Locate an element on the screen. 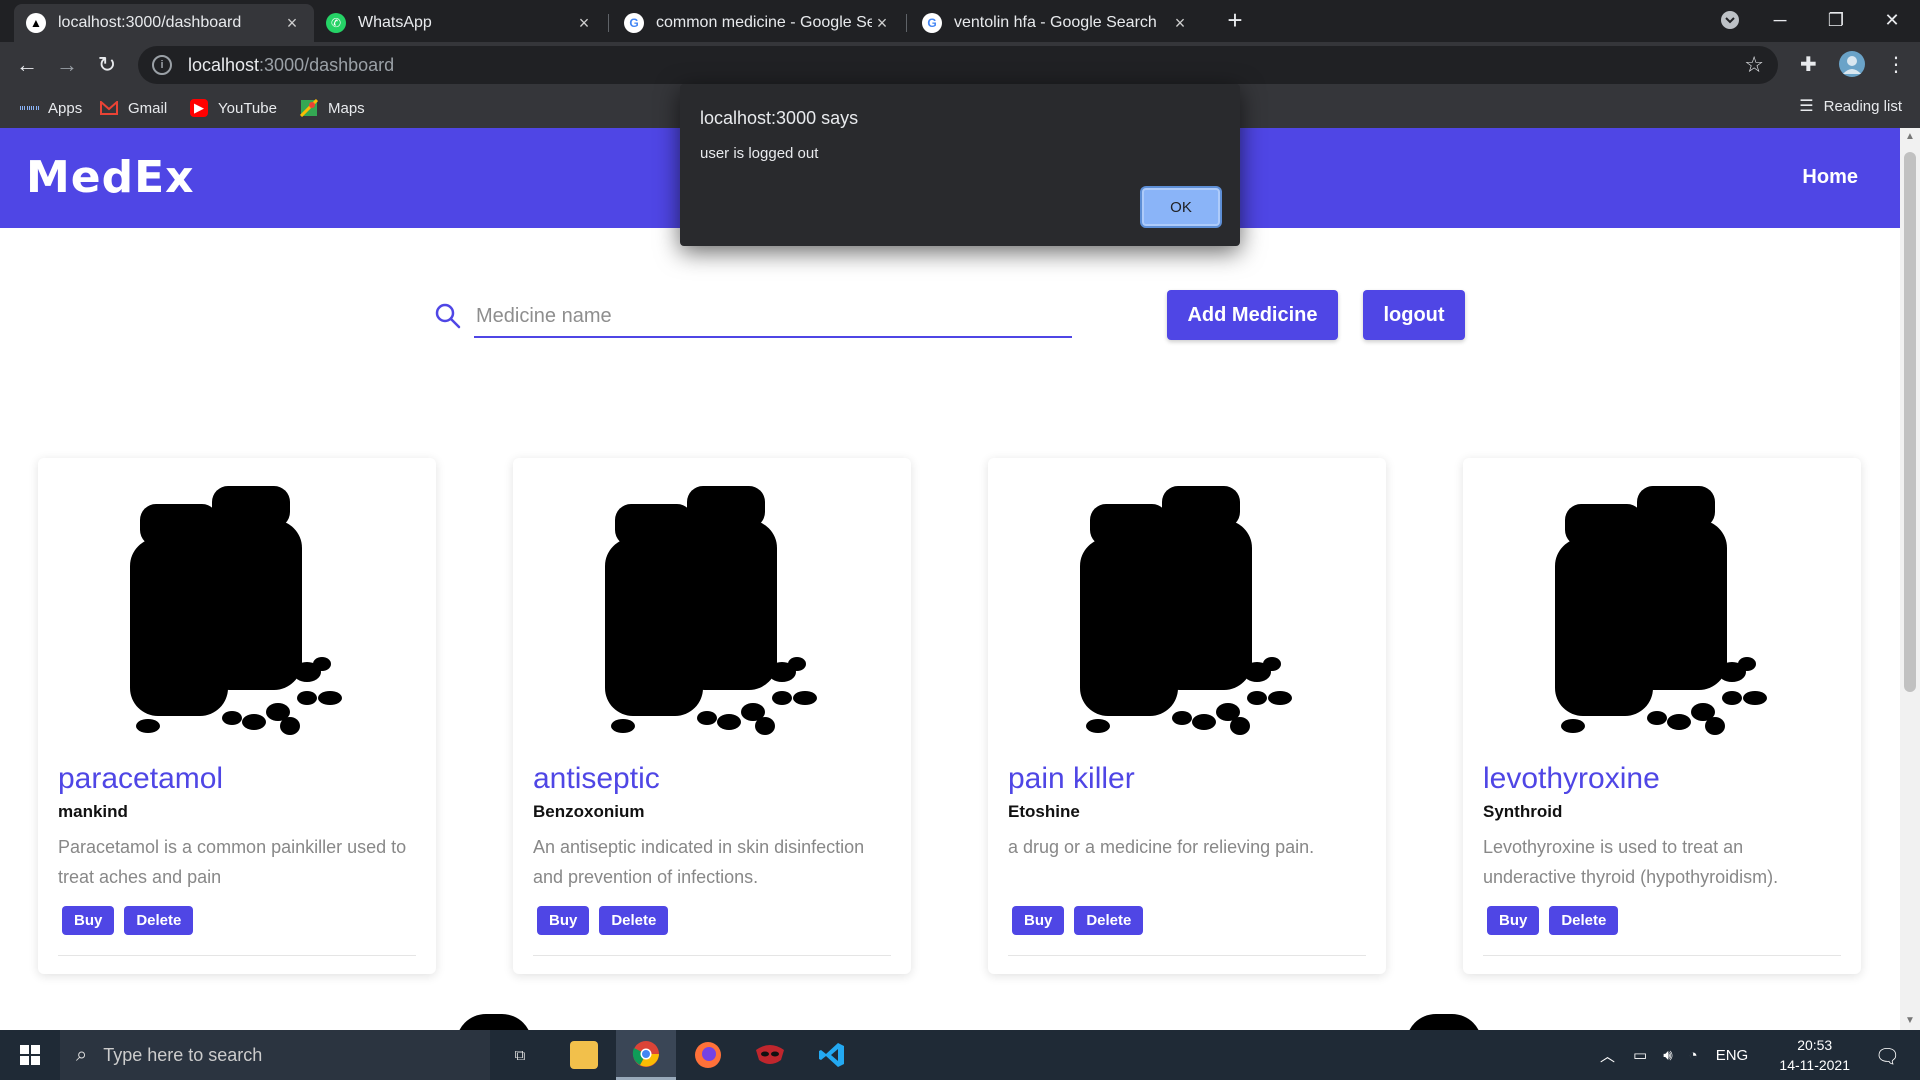  red-mask-icon is located at coordinates (770, 1054).